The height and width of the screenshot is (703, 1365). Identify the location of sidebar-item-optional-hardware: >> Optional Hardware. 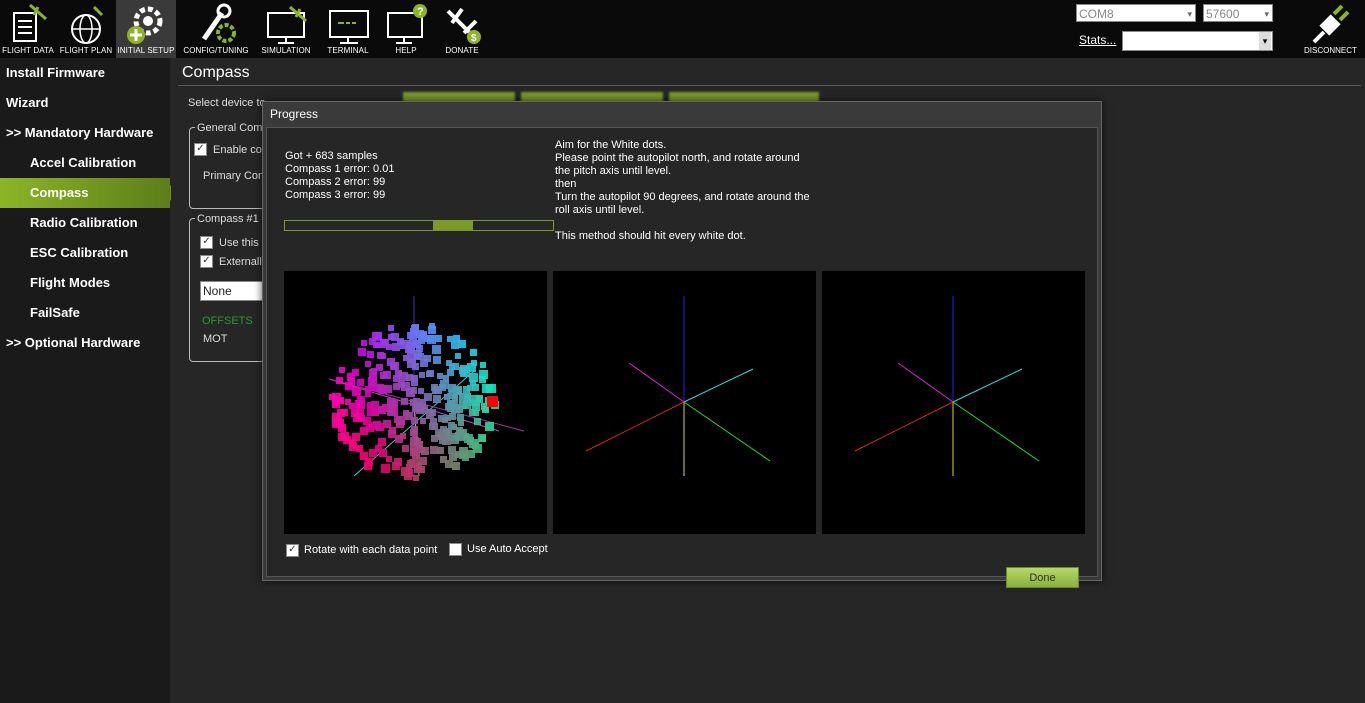
(85, 343).